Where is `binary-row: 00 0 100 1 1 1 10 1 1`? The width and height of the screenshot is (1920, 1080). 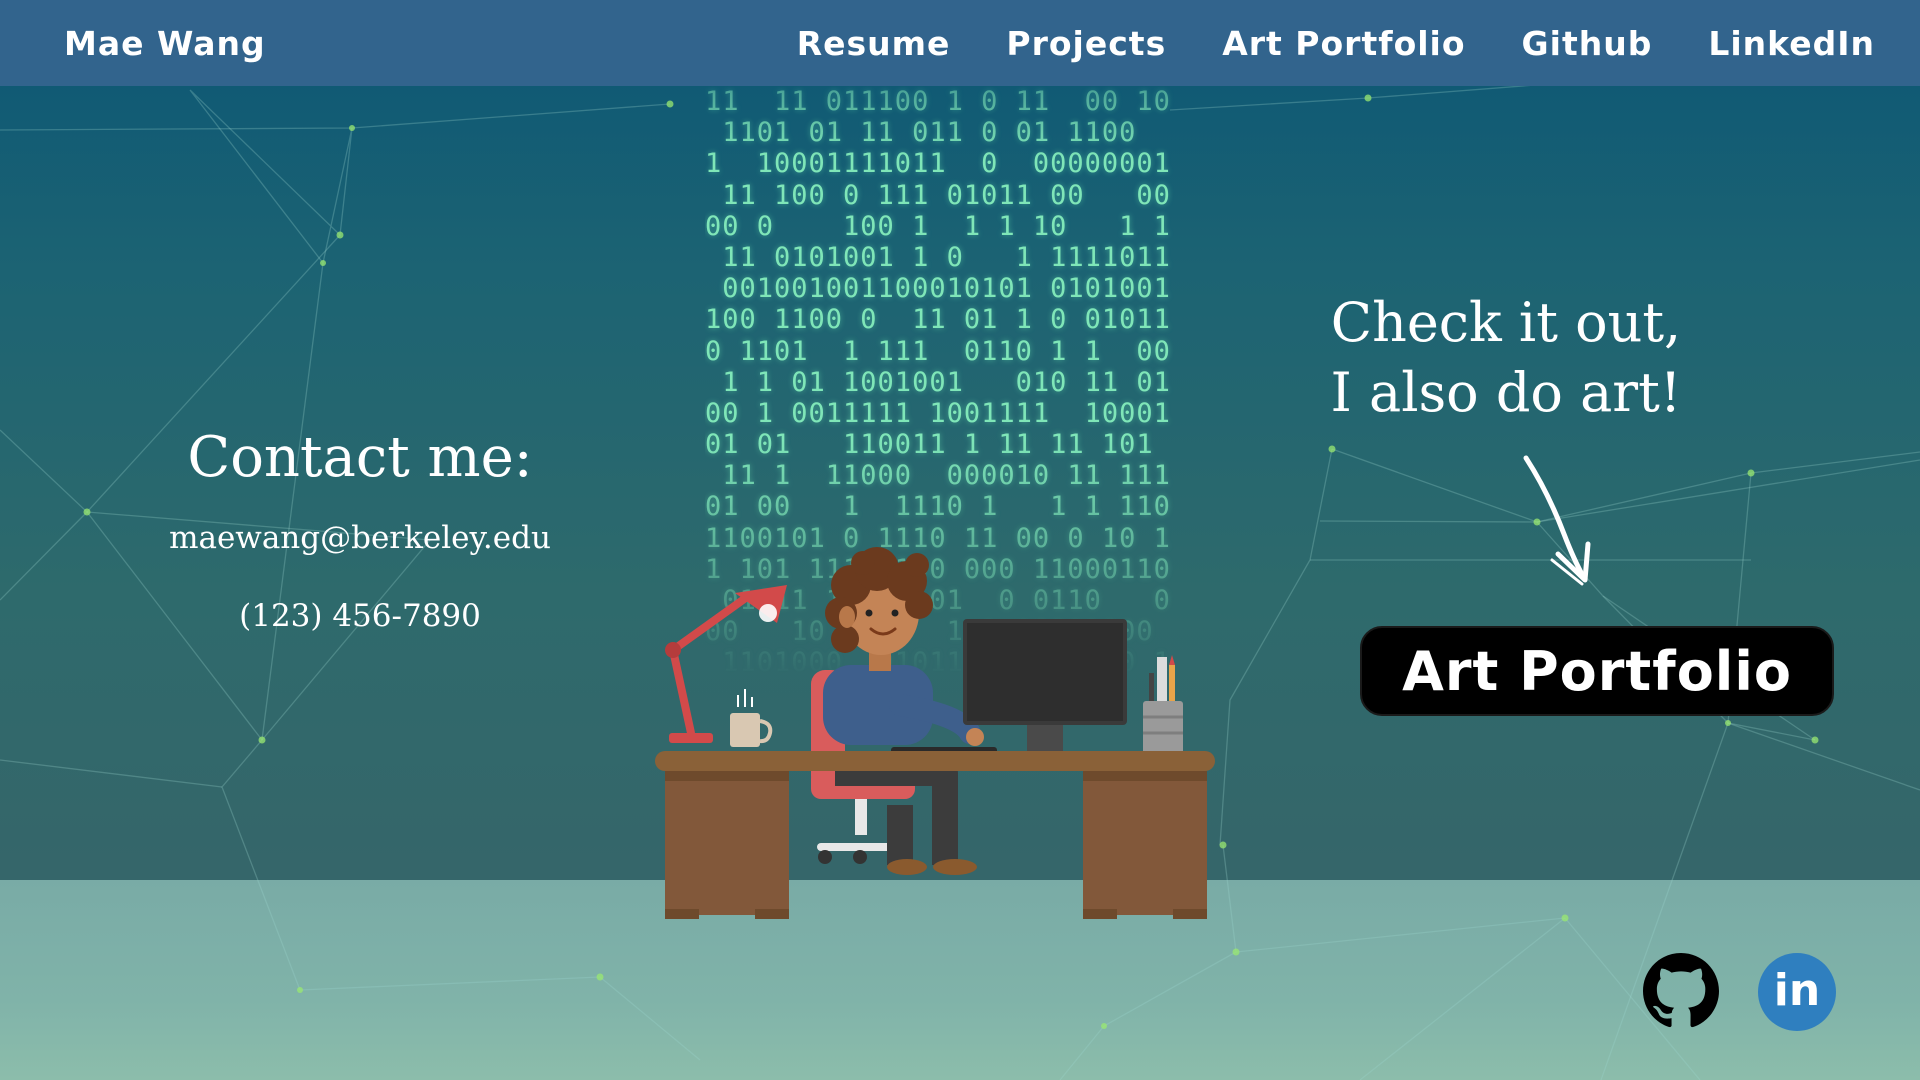 binary-row: 00 0 100 1 1 1 10 1 1 is located at coordinates (938, 226).